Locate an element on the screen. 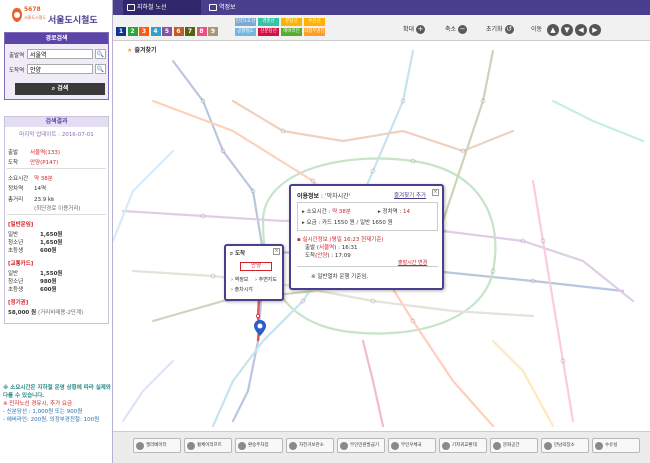 The image size is (650, 463). destination-input is located at coordinates (60, 69).